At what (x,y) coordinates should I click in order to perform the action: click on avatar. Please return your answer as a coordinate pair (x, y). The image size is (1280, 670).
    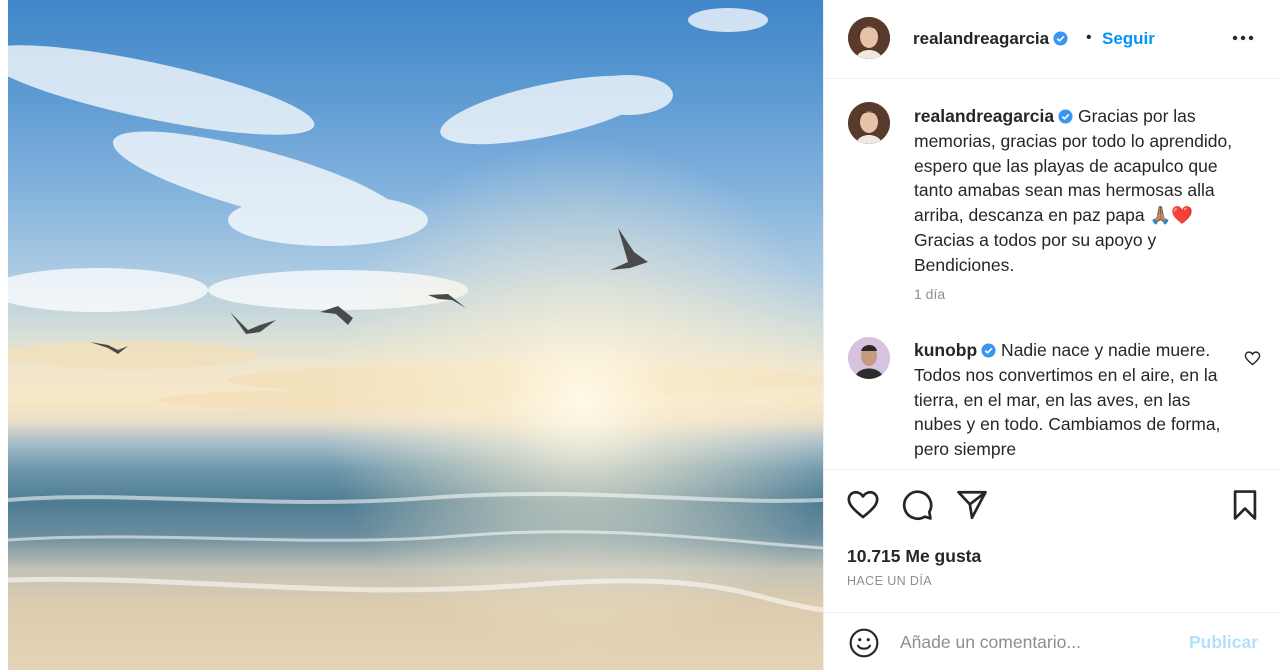
    Looking at the image, I should click on (869, 38).